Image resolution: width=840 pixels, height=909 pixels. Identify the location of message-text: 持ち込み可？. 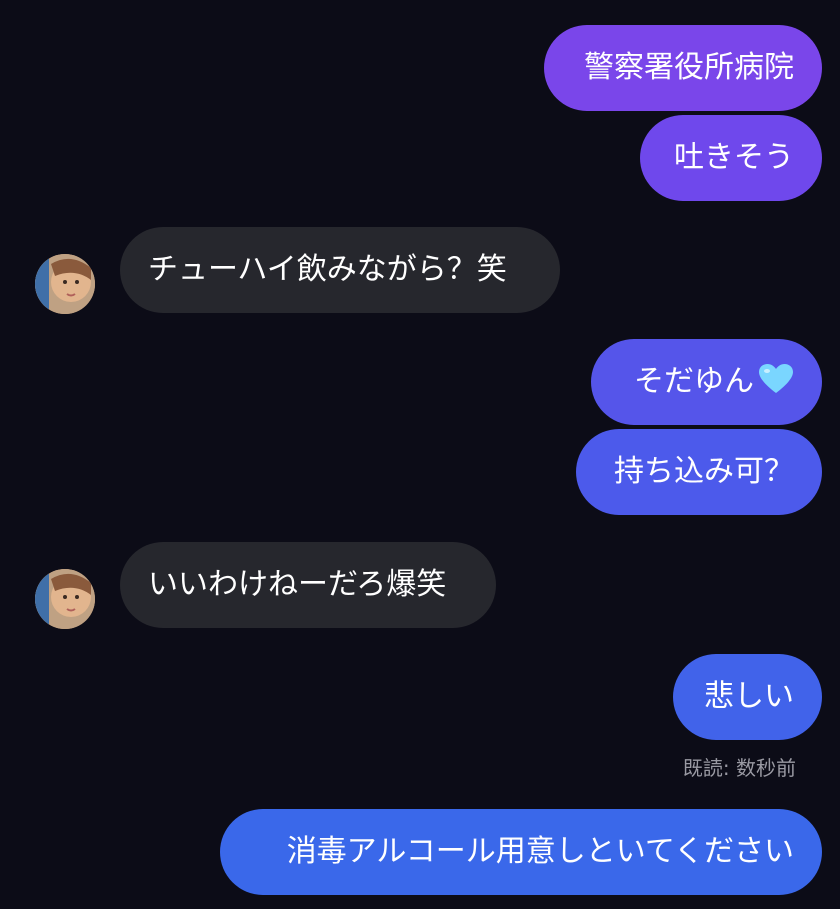
(704, 471).